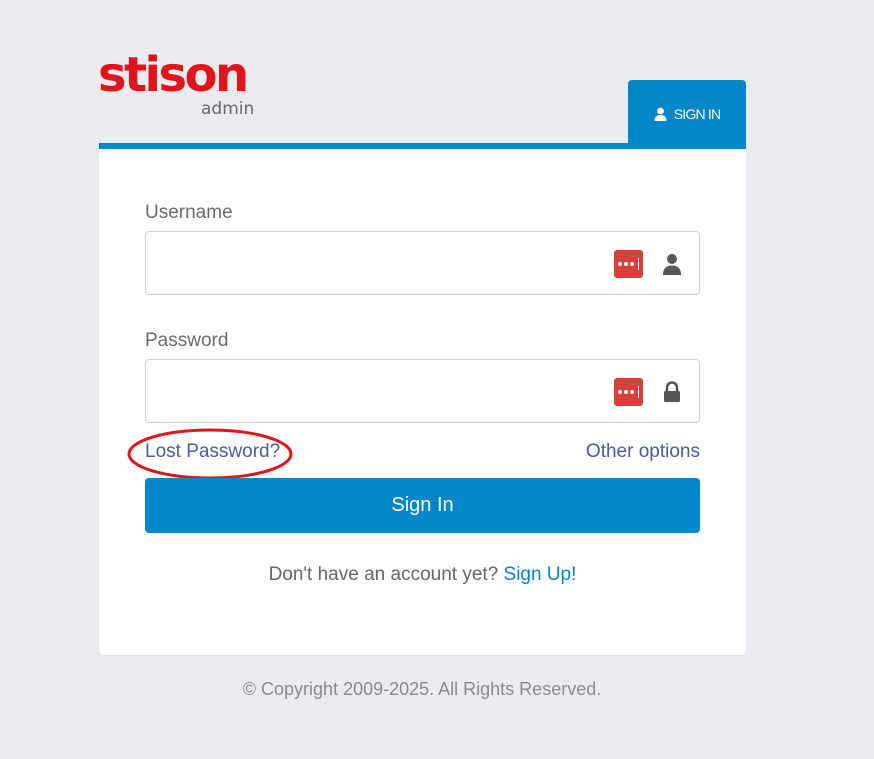  I want to click on username-input, so click(378, 264).